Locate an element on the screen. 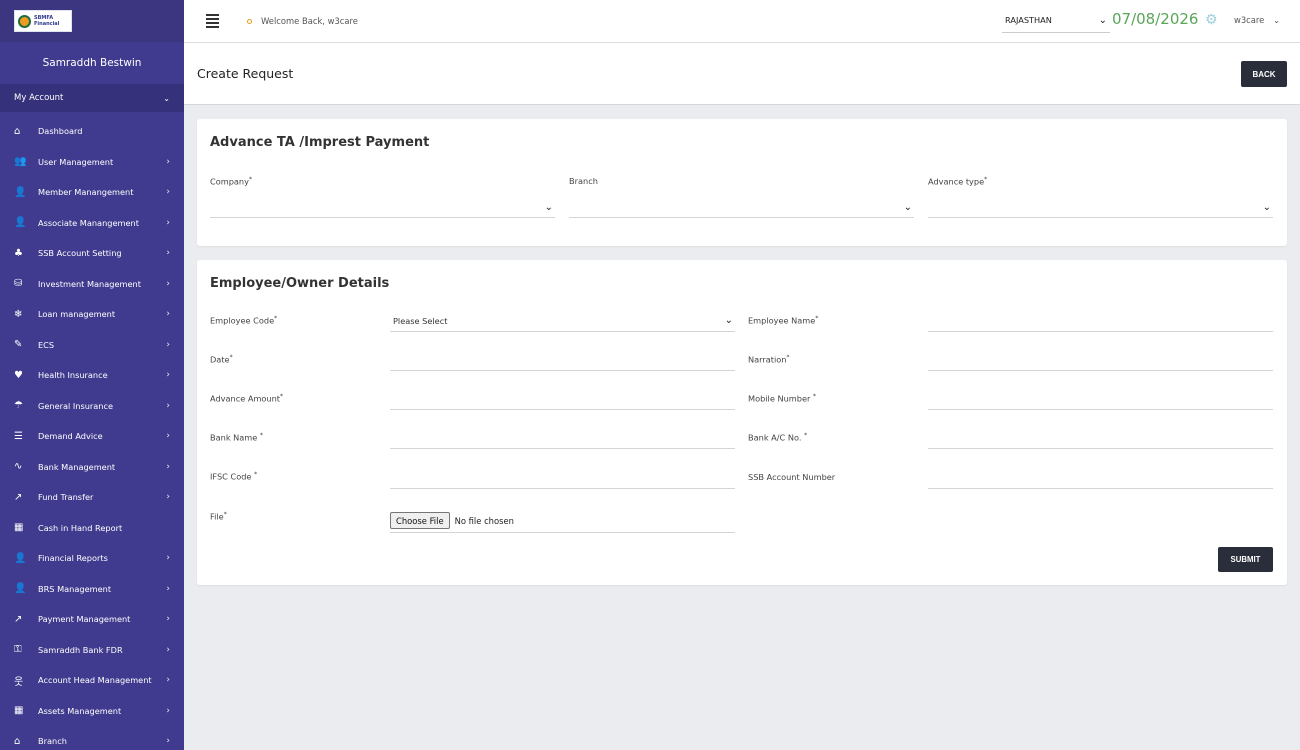 The image size is (1300, 750). sidebar-item-fund-transfer: ↗ Fund Transfer › is located at coordinates (92, 497).